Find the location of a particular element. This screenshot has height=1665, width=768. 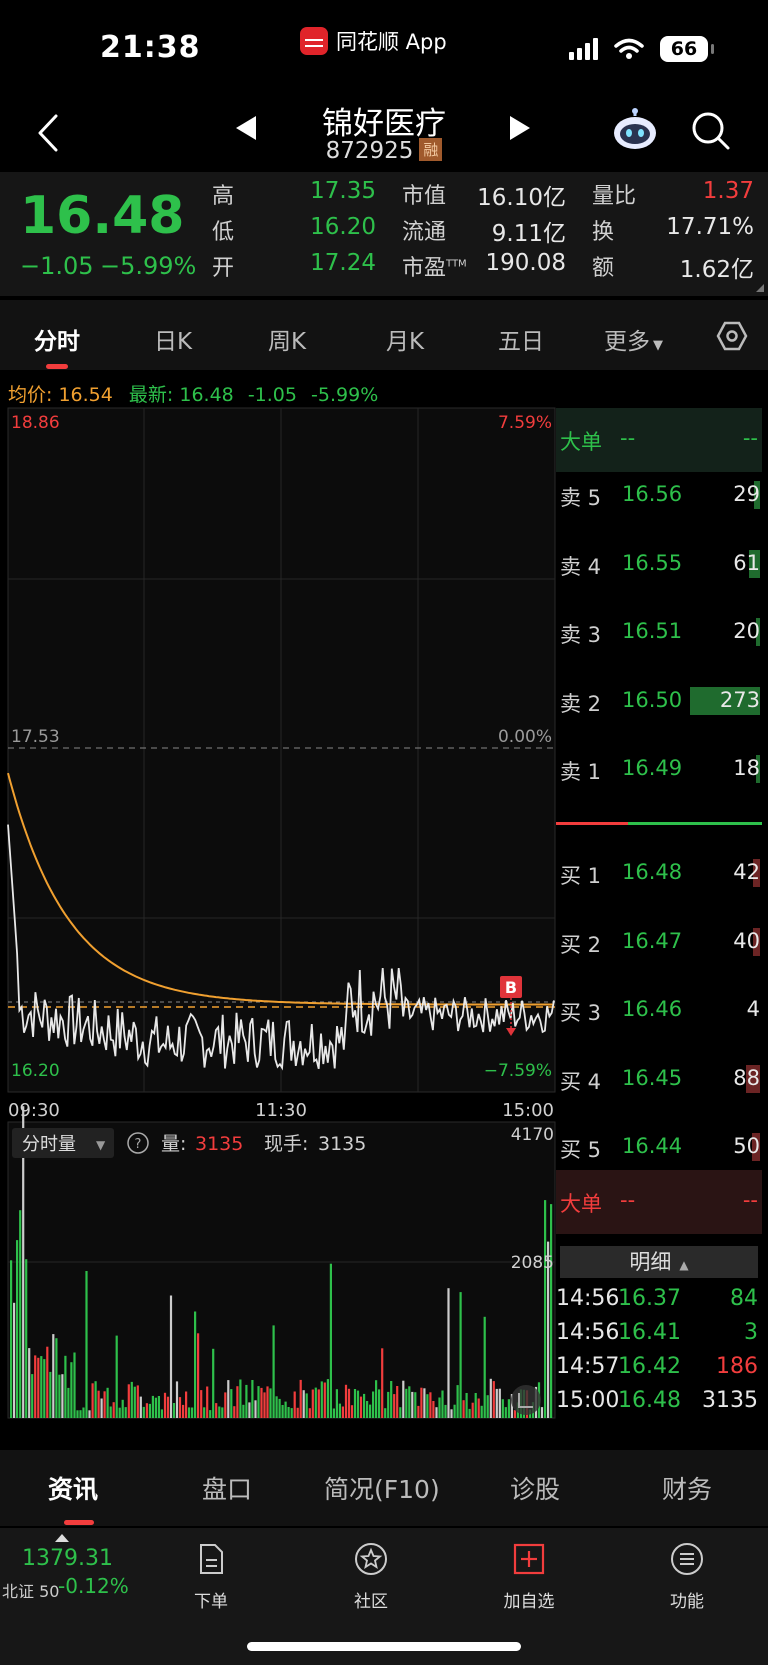

big-order-b: -- is located at coordinates (750, 438).